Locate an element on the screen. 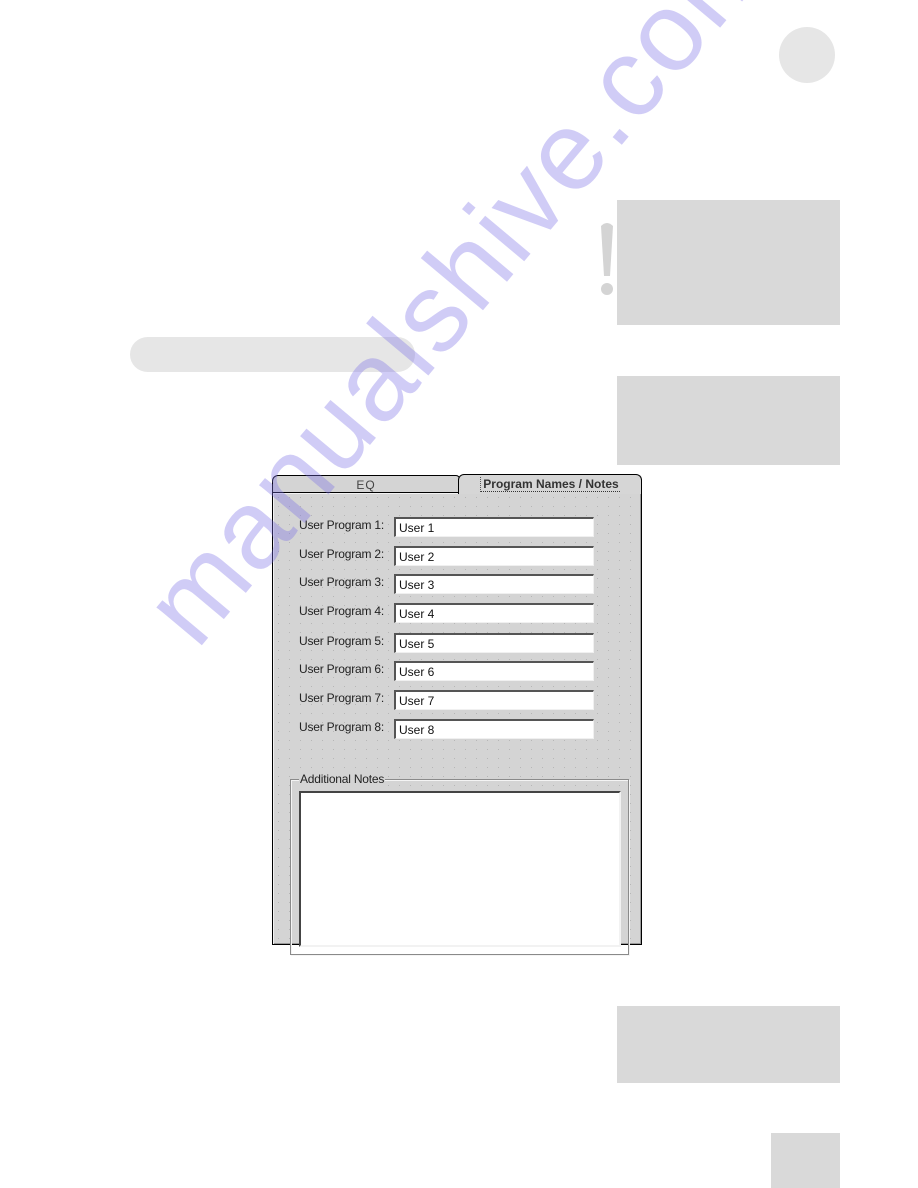  program-row: User Program 4: is located at coordinates (449, 613).